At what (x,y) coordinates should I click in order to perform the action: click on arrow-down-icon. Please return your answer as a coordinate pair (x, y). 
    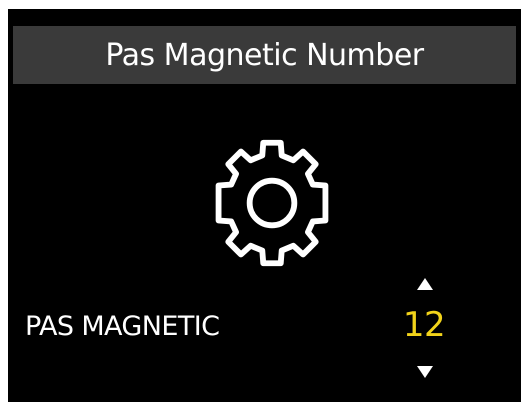
    Looking at the image, I should click on (425, 372).